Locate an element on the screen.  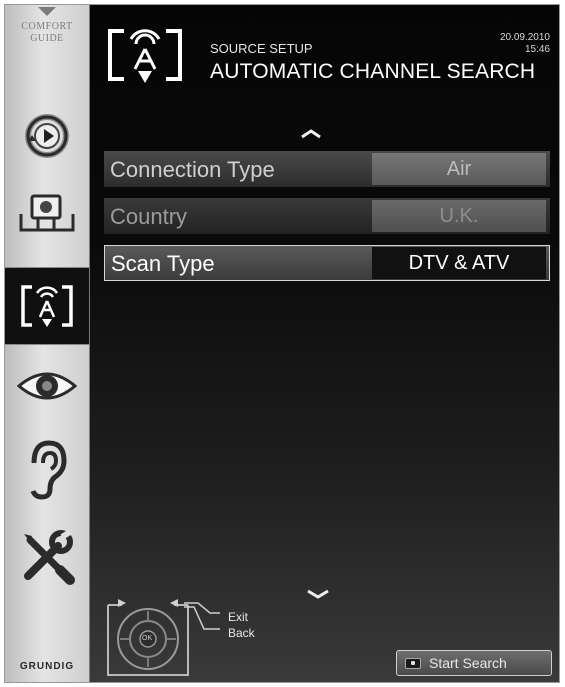
header-antenna-icon is located at coordinates (145, 58).